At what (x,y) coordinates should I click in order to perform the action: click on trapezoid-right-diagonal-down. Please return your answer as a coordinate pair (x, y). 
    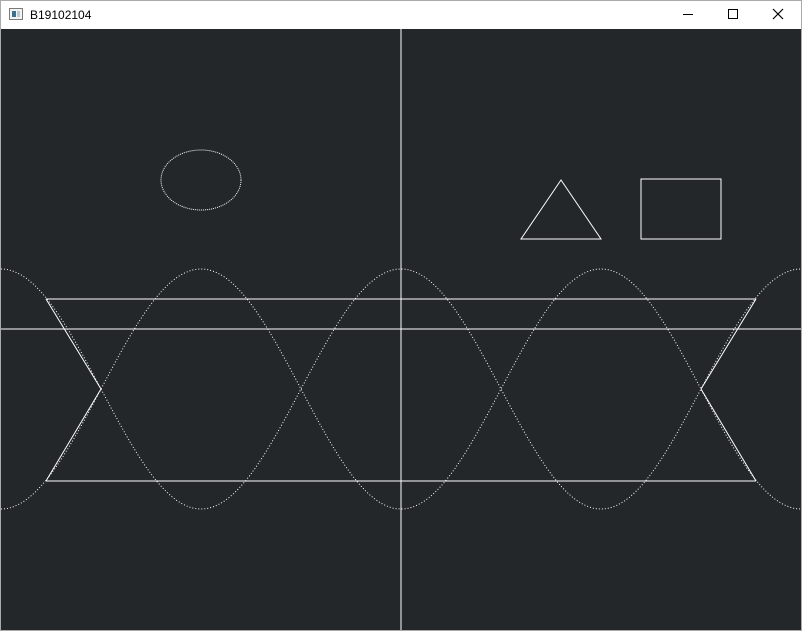
    Looking at the image, I should click on (728, 344).